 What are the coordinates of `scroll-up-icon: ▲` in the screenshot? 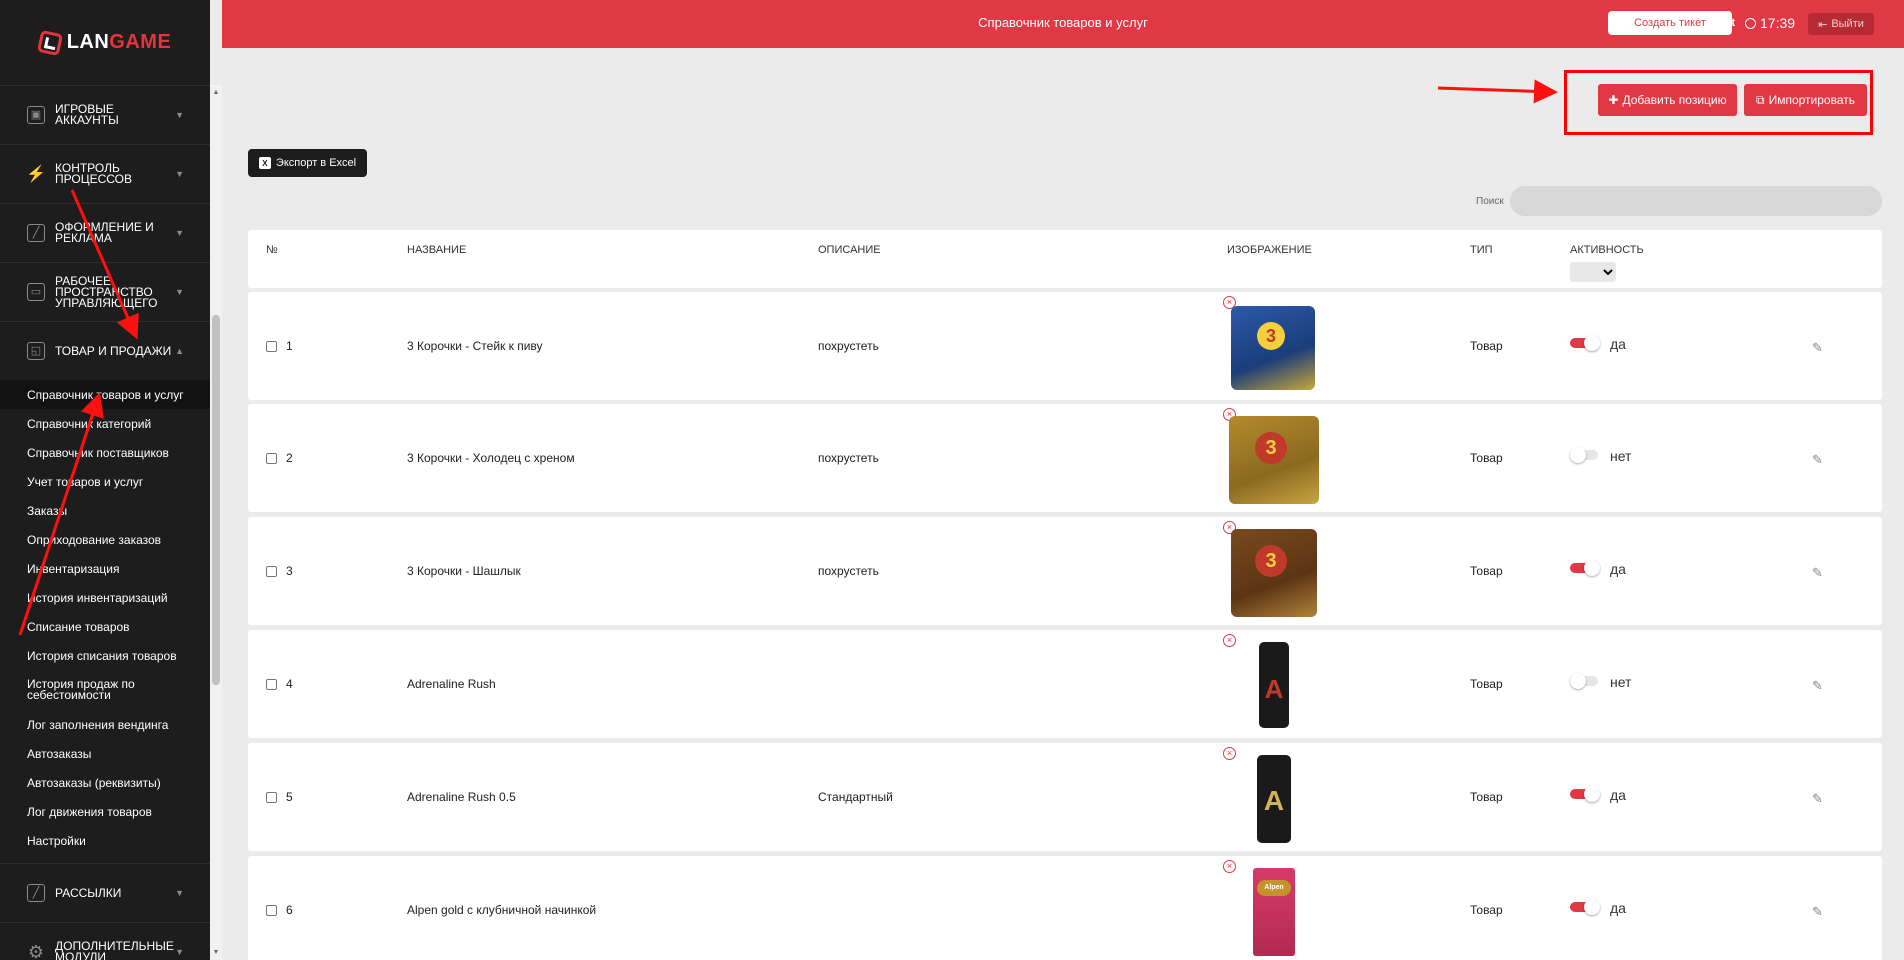 It's located at (216, 92).